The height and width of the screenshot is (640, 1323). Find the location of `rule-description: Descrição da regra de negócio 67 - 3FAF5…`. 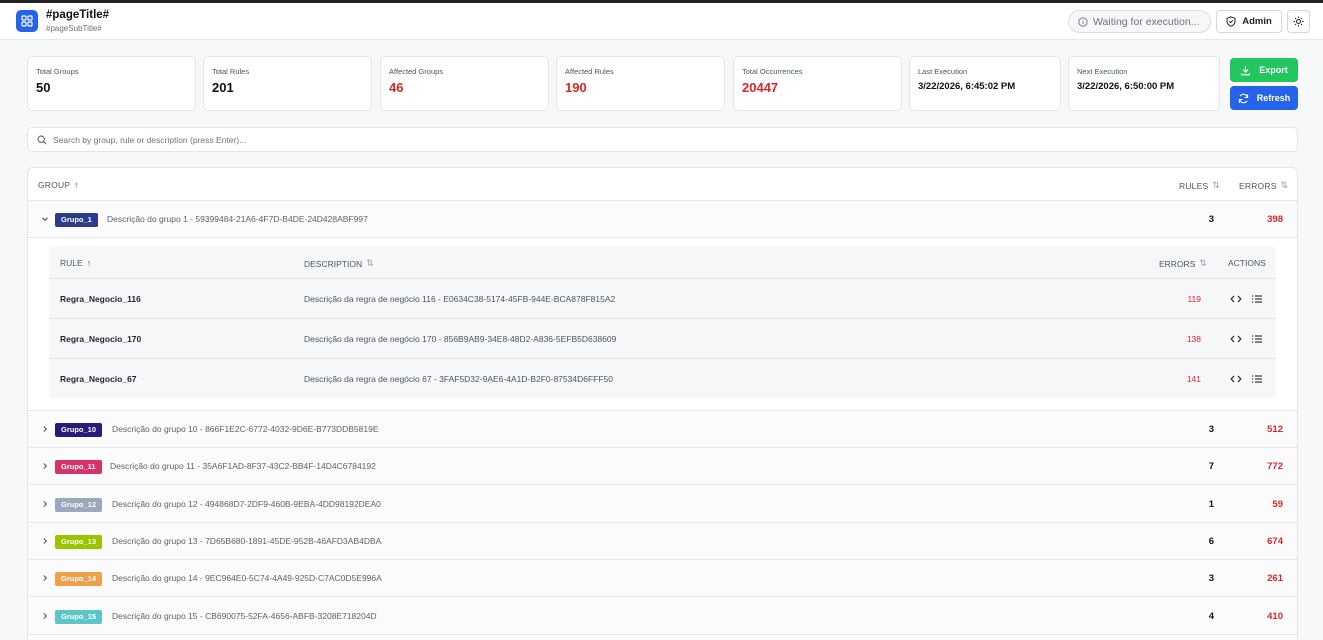

rule-description: Descrição da regra de negócio 67 - 3FAF5… is located at coordinates (458, 379).